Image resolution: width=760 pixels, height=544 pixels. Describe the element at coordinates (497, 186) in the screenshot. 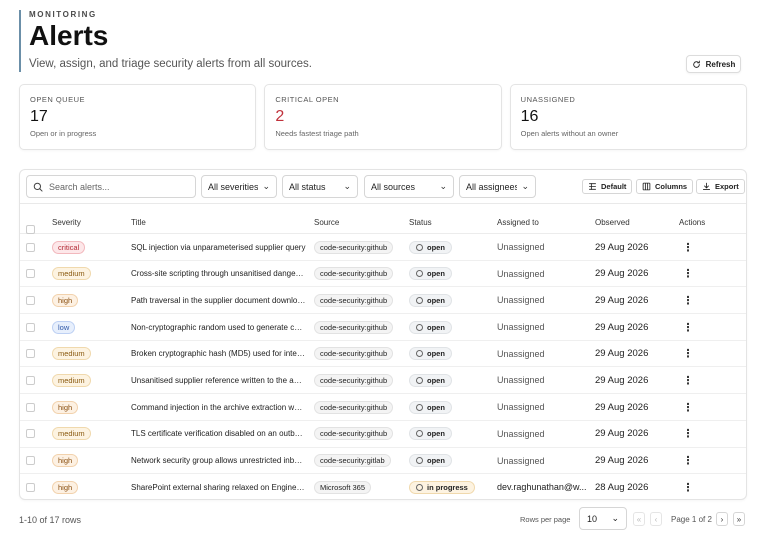

I see `assignee-filter: All assignees ⌄` at that location.